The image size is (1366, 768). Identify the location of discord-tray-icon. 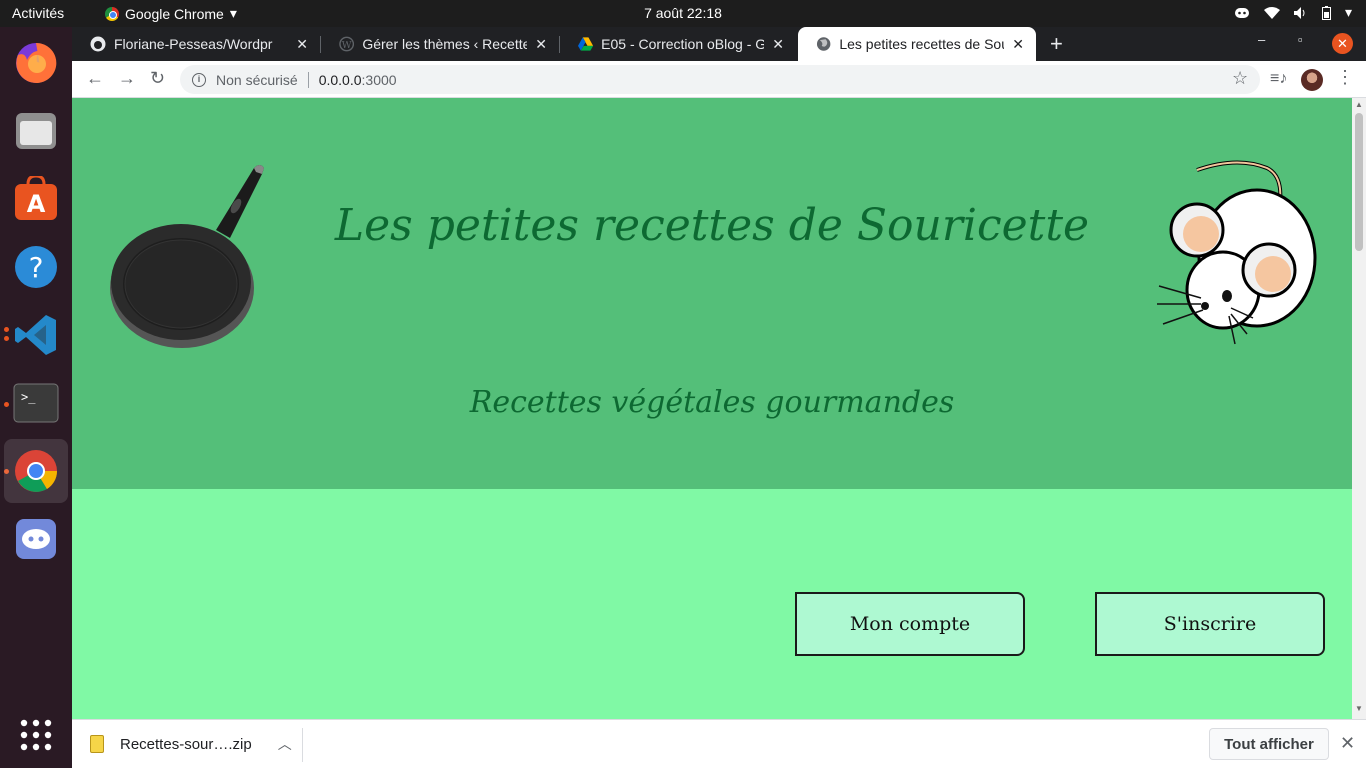
(1242, 13).